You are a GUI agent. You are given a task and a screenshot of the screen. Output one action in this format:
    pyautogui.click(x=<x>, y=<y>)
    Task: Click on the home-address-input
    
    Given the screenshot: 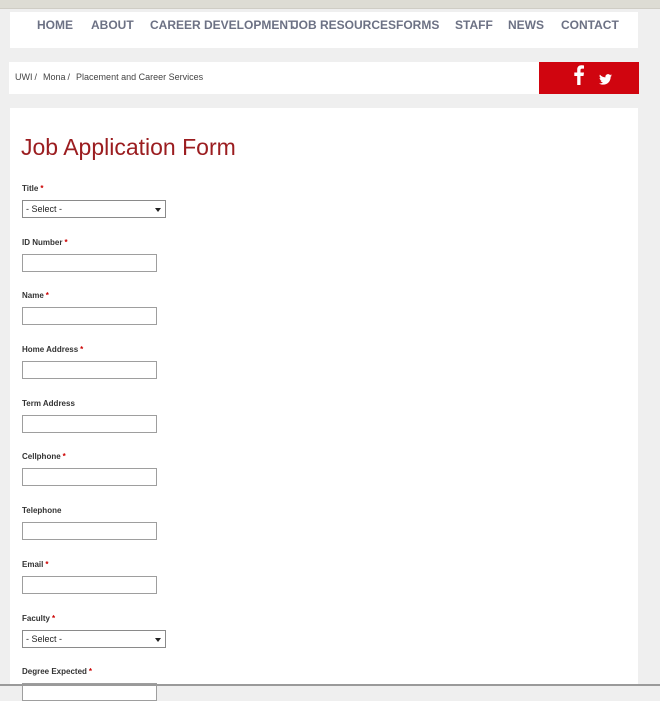 What is the action you would take?
    pyautogui.click(x=89, y=370)
    